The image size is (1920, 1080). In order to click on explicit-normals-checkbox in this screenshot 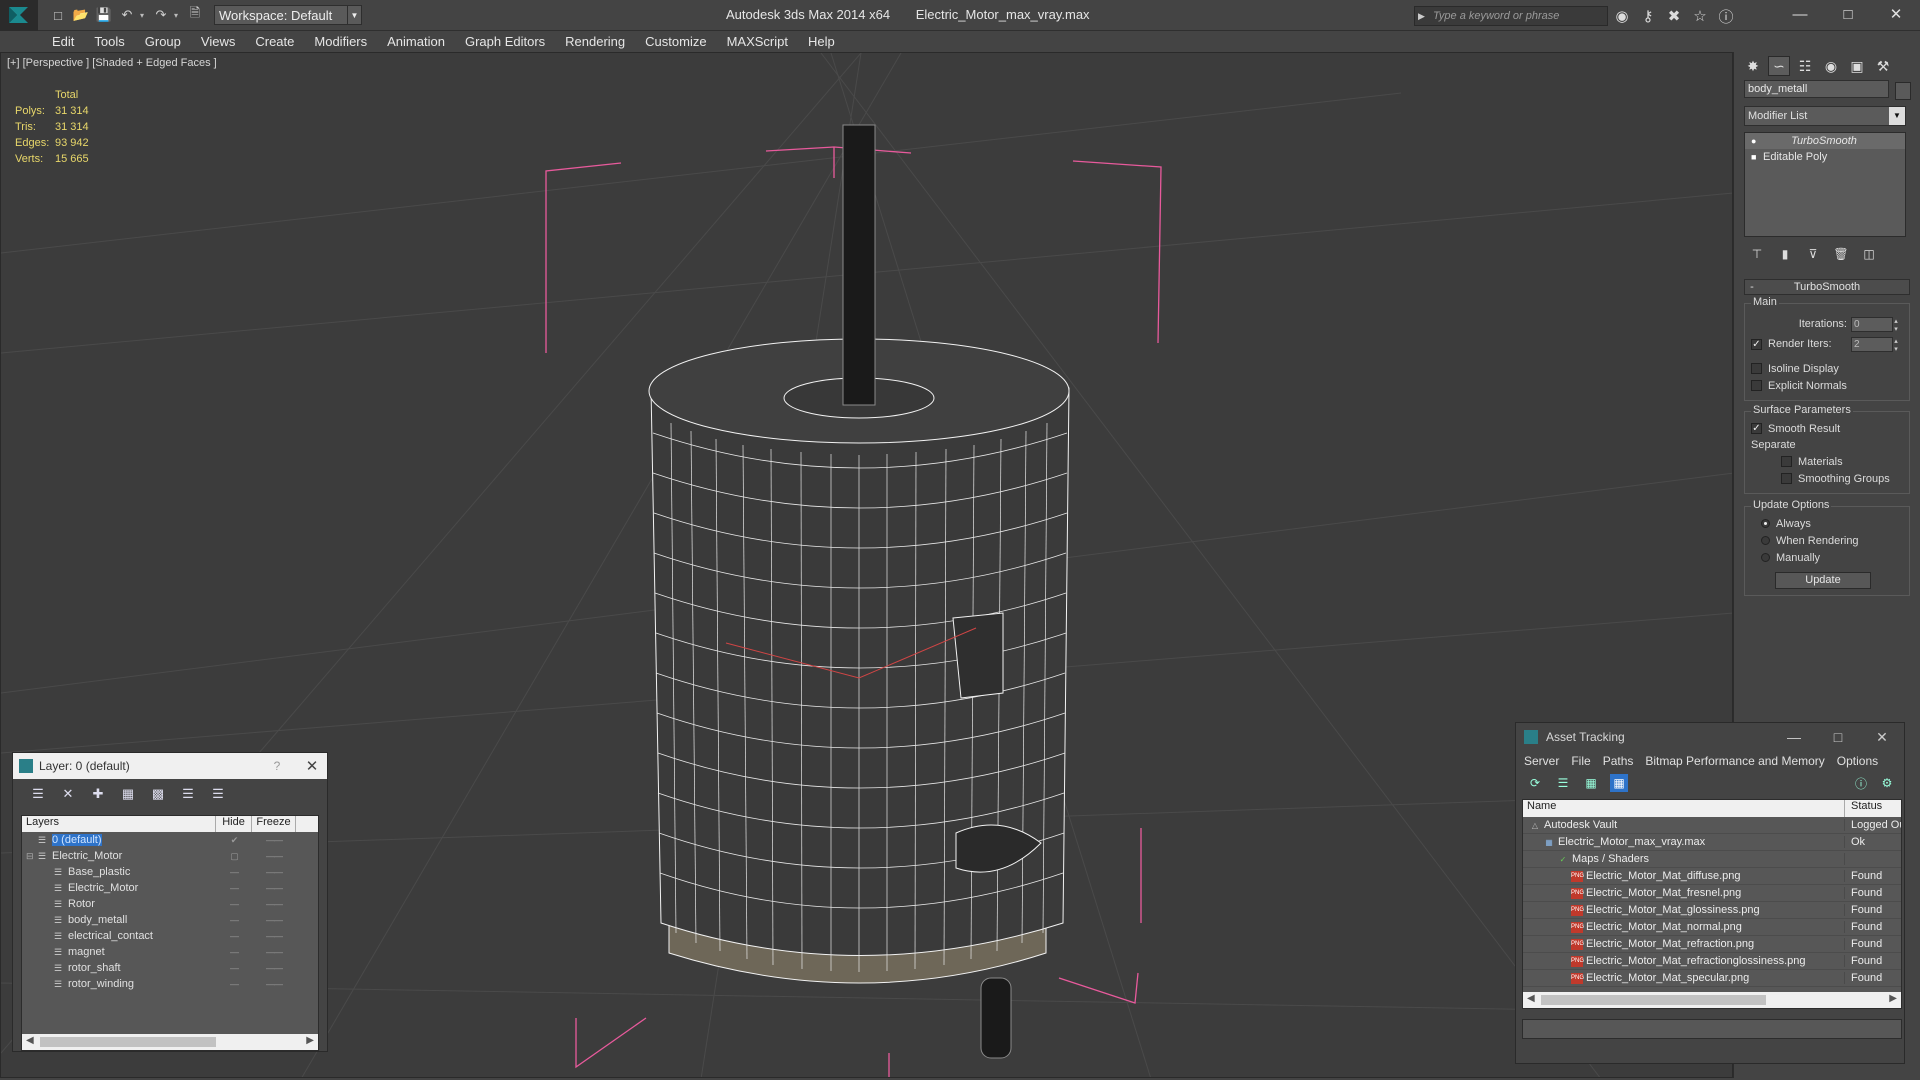, I will do `click(1756, 385)`.